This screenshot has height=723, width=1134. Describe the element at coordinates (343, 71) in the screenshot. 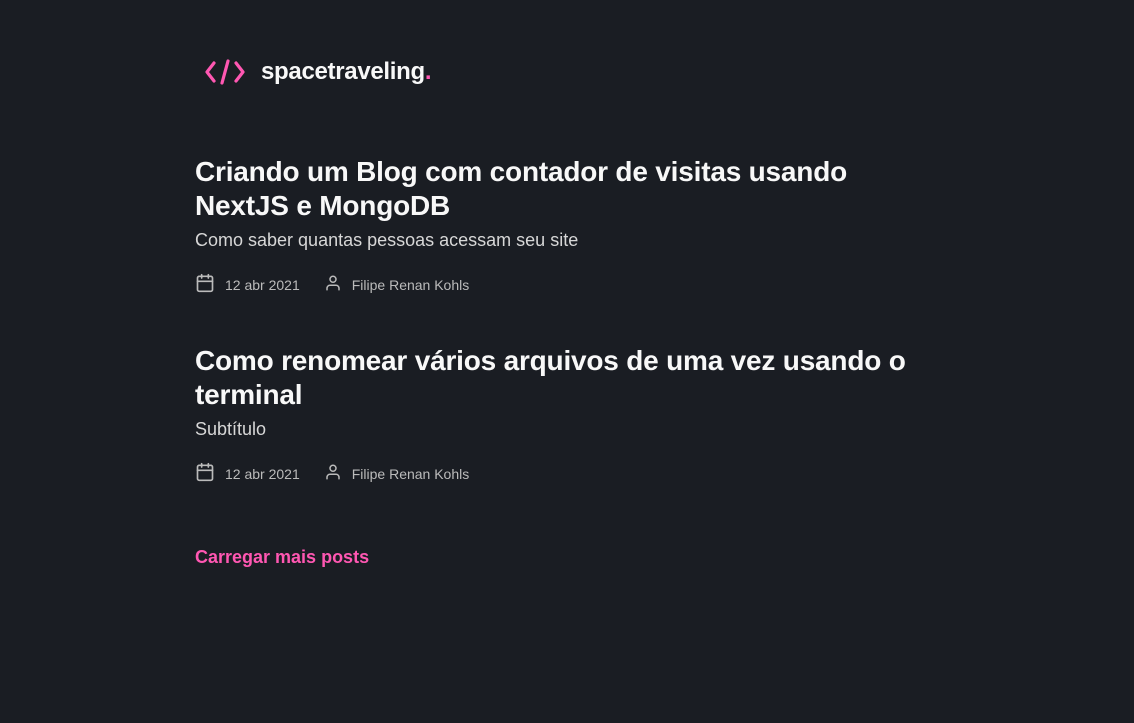

I see `logo-name: spacetraveling` at that location.